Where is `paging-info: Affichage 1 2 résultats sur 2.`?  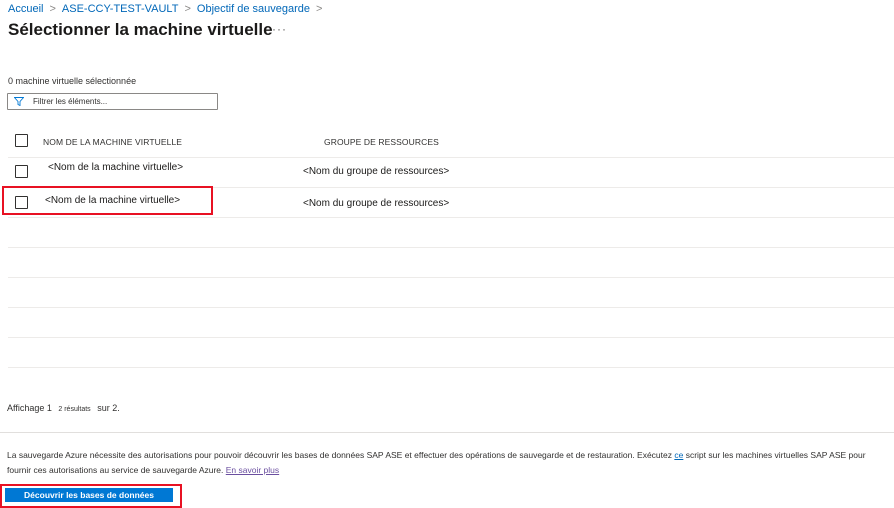 paging-info: Affichage 1 2 résultats sur 2. is located at coordinates (63, 408).